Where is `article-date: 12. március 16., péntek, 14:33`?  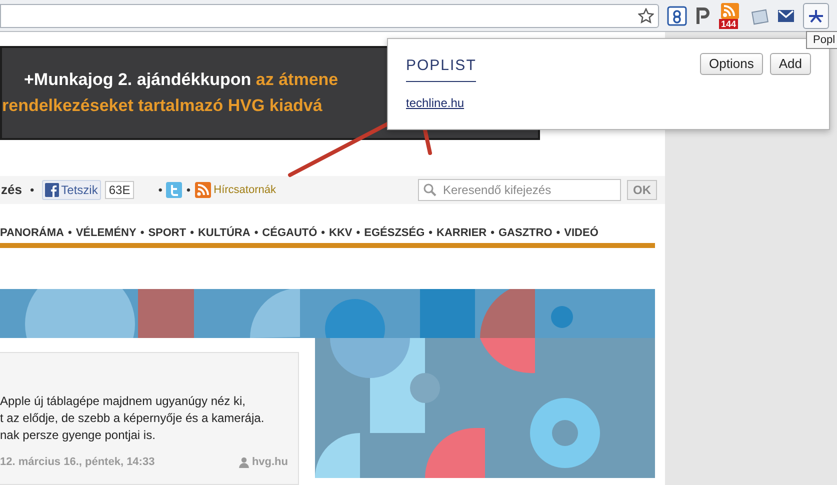
article-date: 12. március 16., péntek, 14:33 is located at coordinates (77, 462).